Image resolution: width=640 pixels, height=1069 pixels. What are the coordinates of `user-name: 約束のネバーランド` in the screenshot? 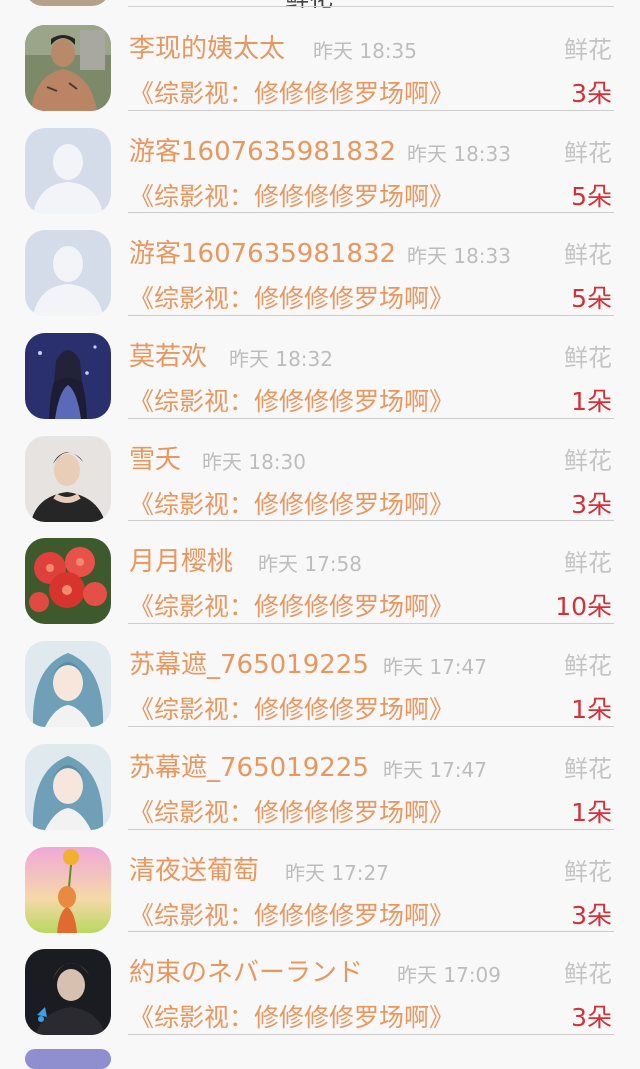 It's located at (246, 970).